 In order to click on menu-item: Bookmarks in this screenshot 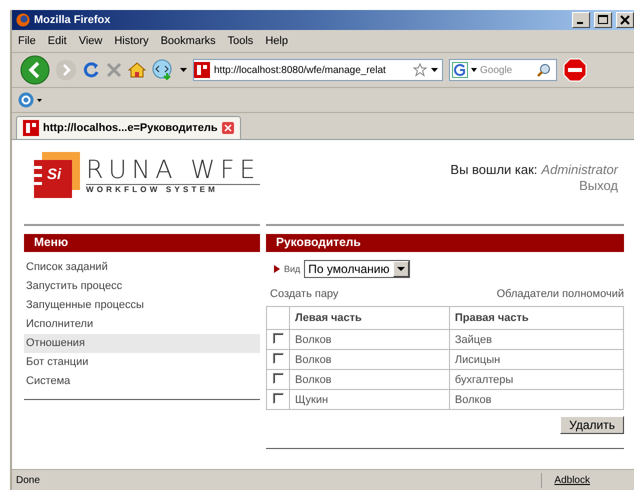, I will do `click(188, 41)`.